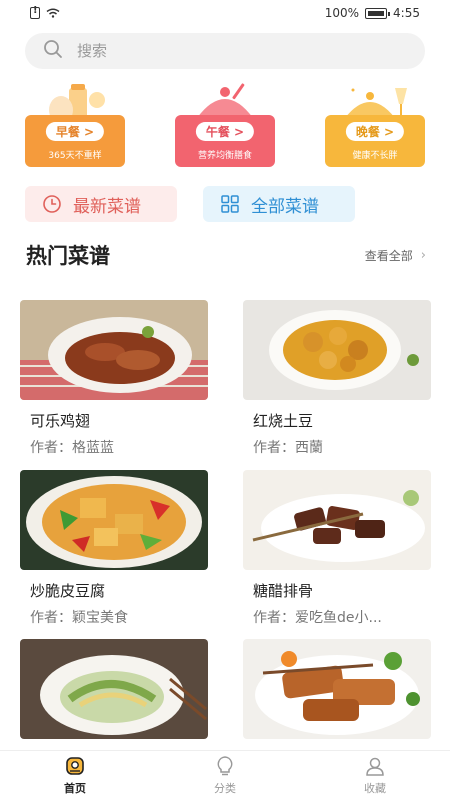 This screenshot has width=450, height=800. What do you see at coordinates (79, 618) in the screenshot?
I see `recipe-author: 作者：颖宝美食` at bounding box center [79, 618].